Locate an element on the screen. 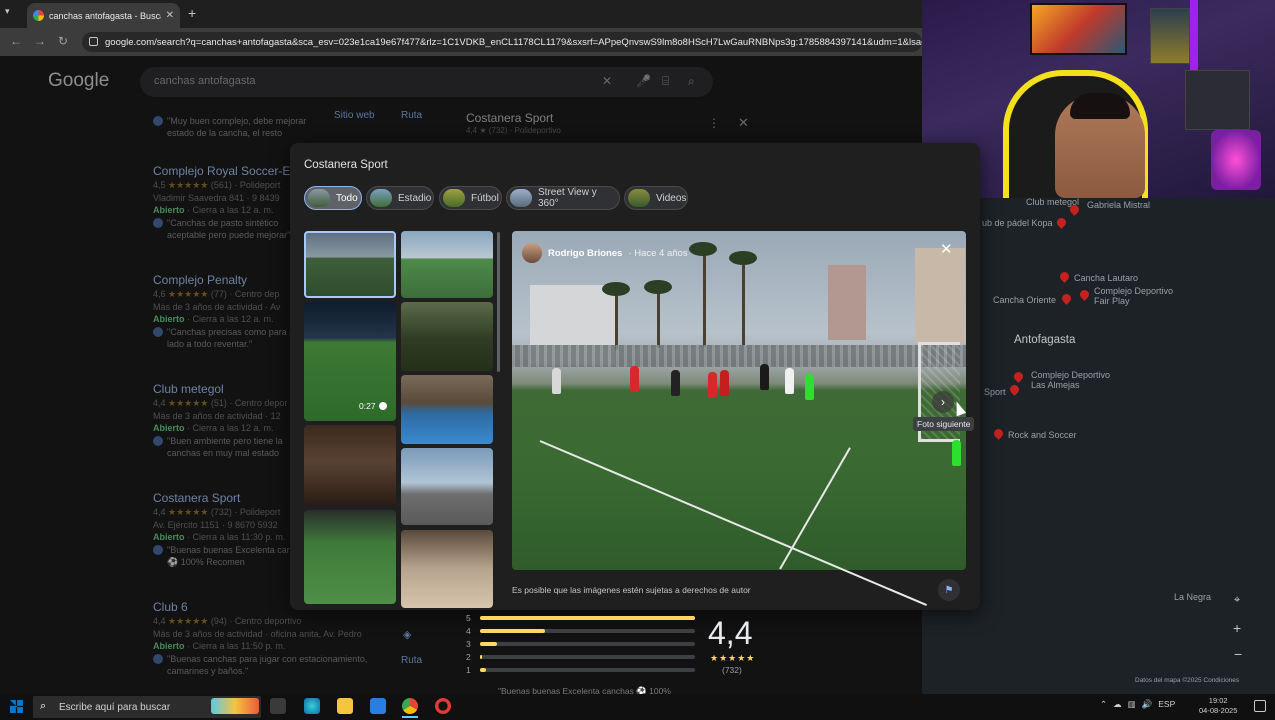  map-place-label: Gabriela Mistral is located at coordinates (1118, 205).